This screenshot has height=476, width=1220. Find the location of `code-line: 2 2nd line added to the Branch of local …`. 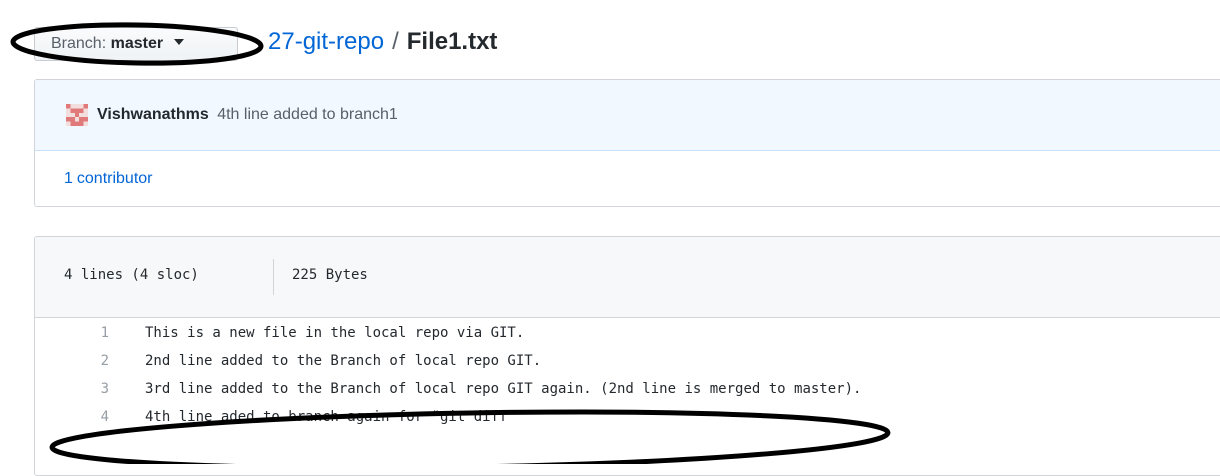

code-line: 2 2nd line added to the Branch of local … is located at coordinates (627, 361).